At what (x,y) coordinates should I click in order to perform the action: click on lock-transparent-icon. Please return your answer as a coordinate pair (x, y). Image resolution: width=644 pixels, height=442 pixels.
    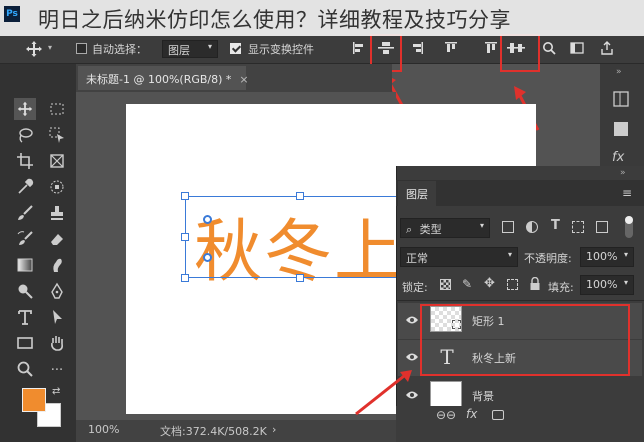
    Looking at the image, I should click on (445, 284).